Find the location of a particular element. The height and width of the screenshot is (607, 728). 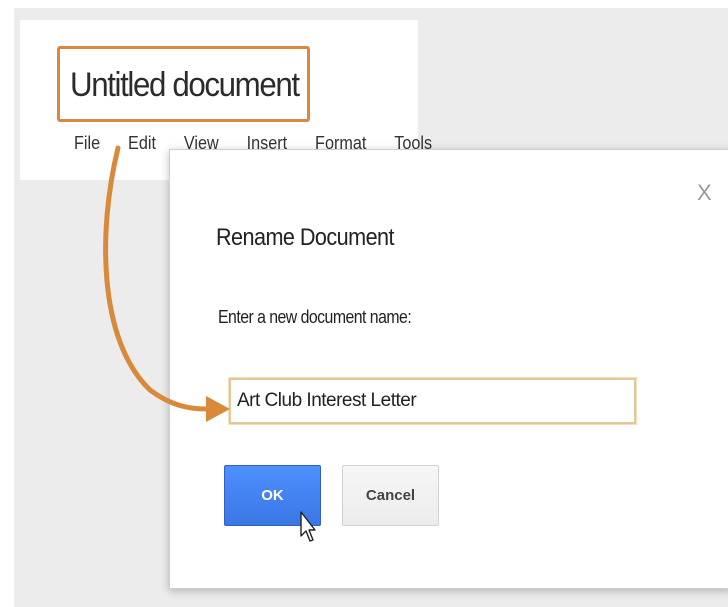

cancel-button: Cancel is located at coordinates (390, 495).